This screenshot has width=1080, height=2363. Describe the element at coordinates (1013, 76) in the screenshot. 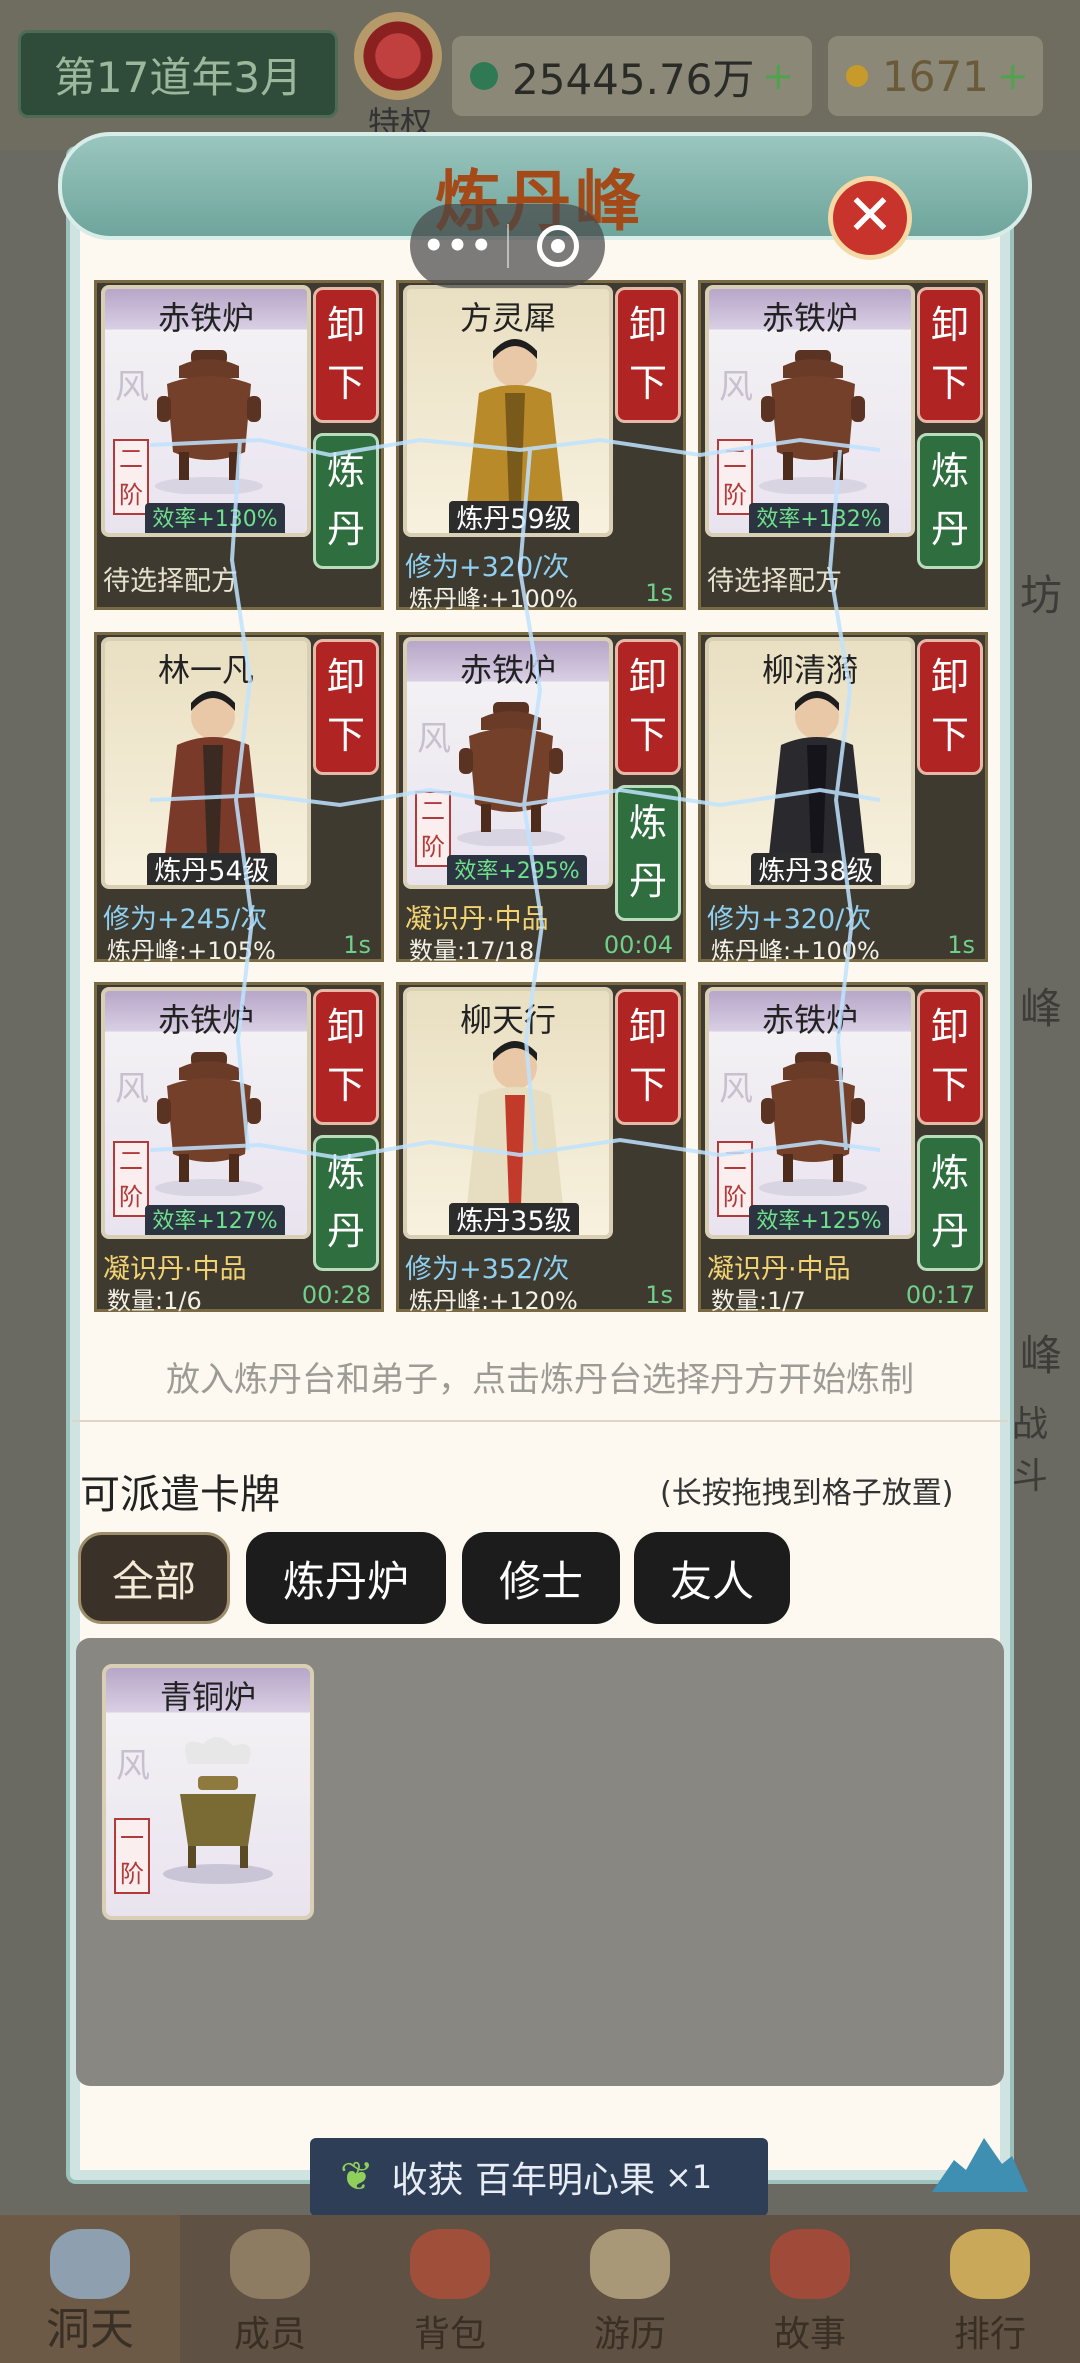

I see `add-gold-button: +` at that location.